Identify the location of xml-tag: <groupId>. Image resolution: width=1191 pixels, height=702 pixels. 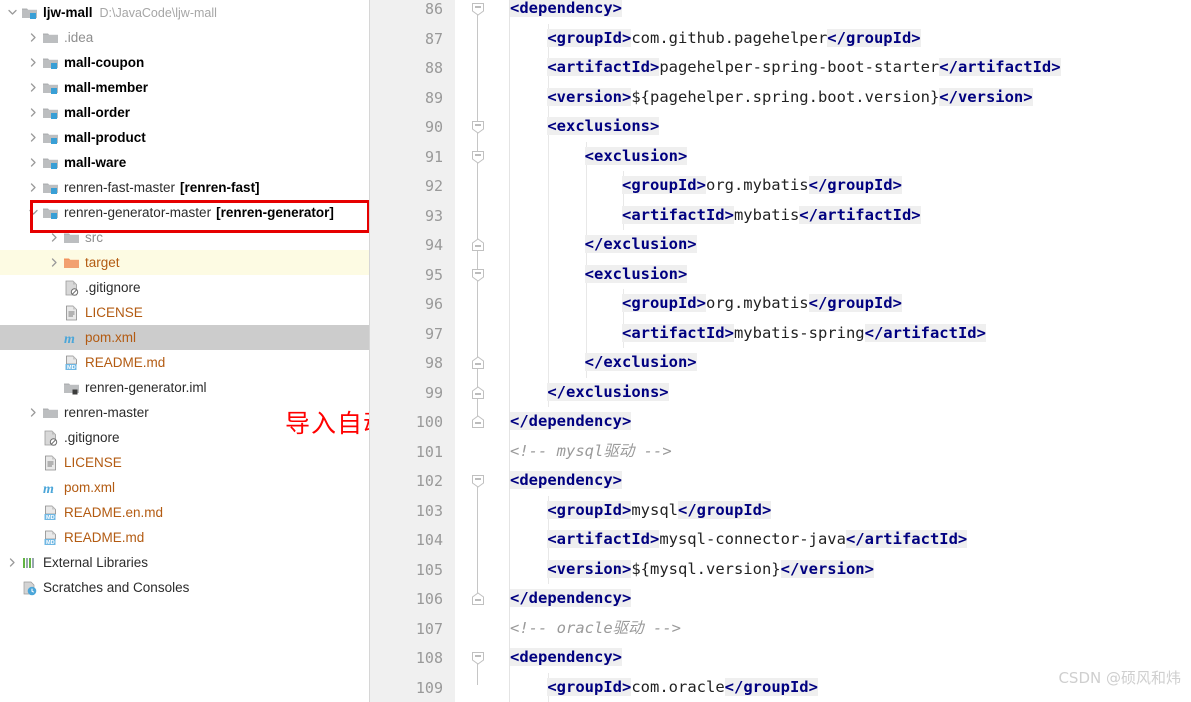
(589, 37).